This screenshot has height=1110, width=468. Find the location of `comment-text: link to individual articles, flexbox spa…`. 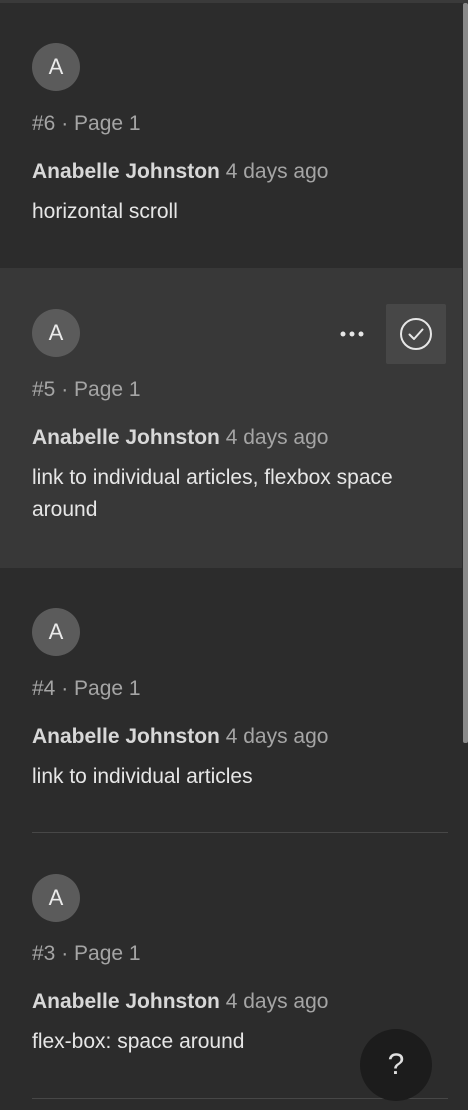

comment-text: link to individual articles, flexbox spa… is located at coordinates (212, 493).